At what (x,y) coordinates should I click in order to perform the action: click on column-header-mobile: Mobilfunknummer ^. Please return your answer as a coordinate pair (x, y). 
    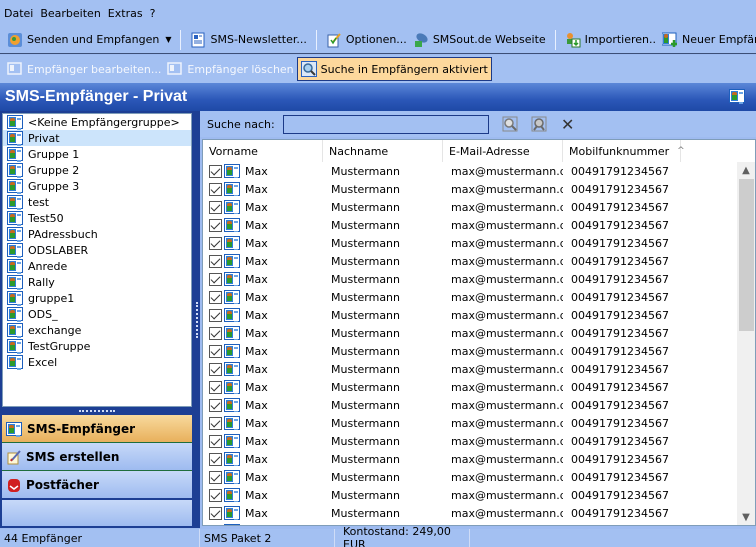
    Looking at the image, I should click on (624, 151).